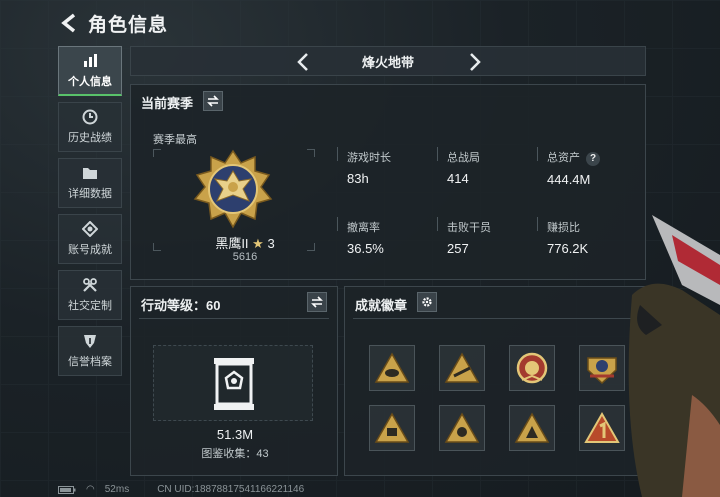  What do you see at coordinates (90, 489) in the screenshot?
I see `wifi-icon: ◠` at bounding box center [90, 489].